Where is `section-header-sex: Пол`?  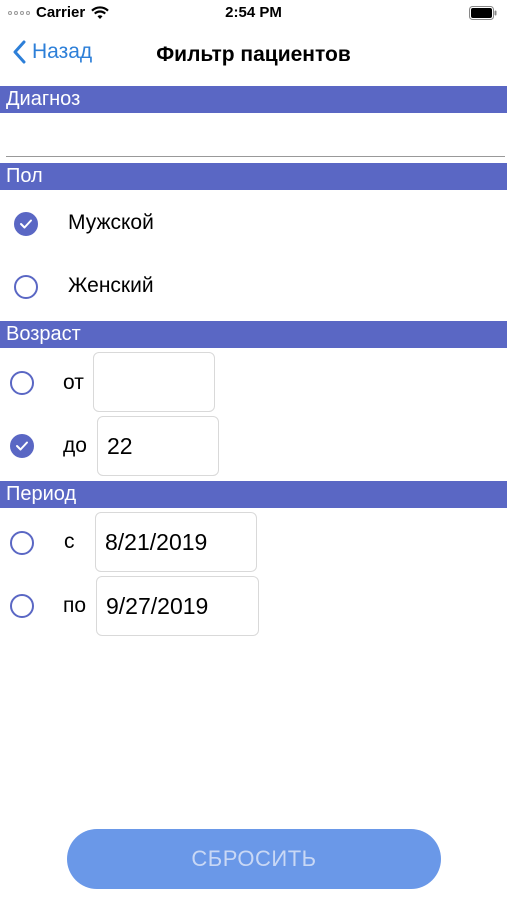
section-header-sex: Пол is located at coordinates (253, 176).